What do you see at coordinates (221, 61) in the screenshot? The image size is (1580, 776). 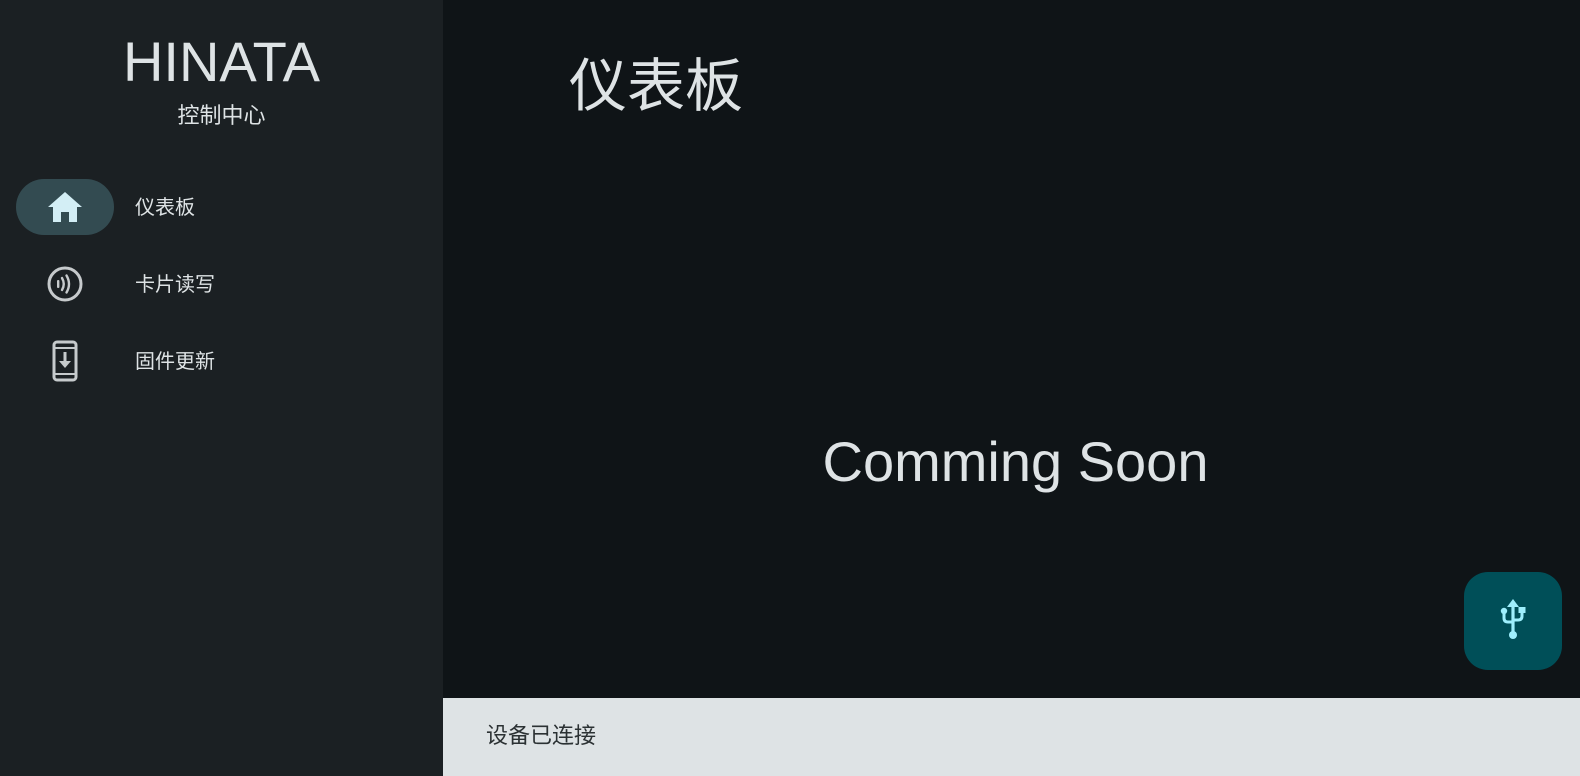 I see `brand-title: HINATA` at bounding box center [221, 61].